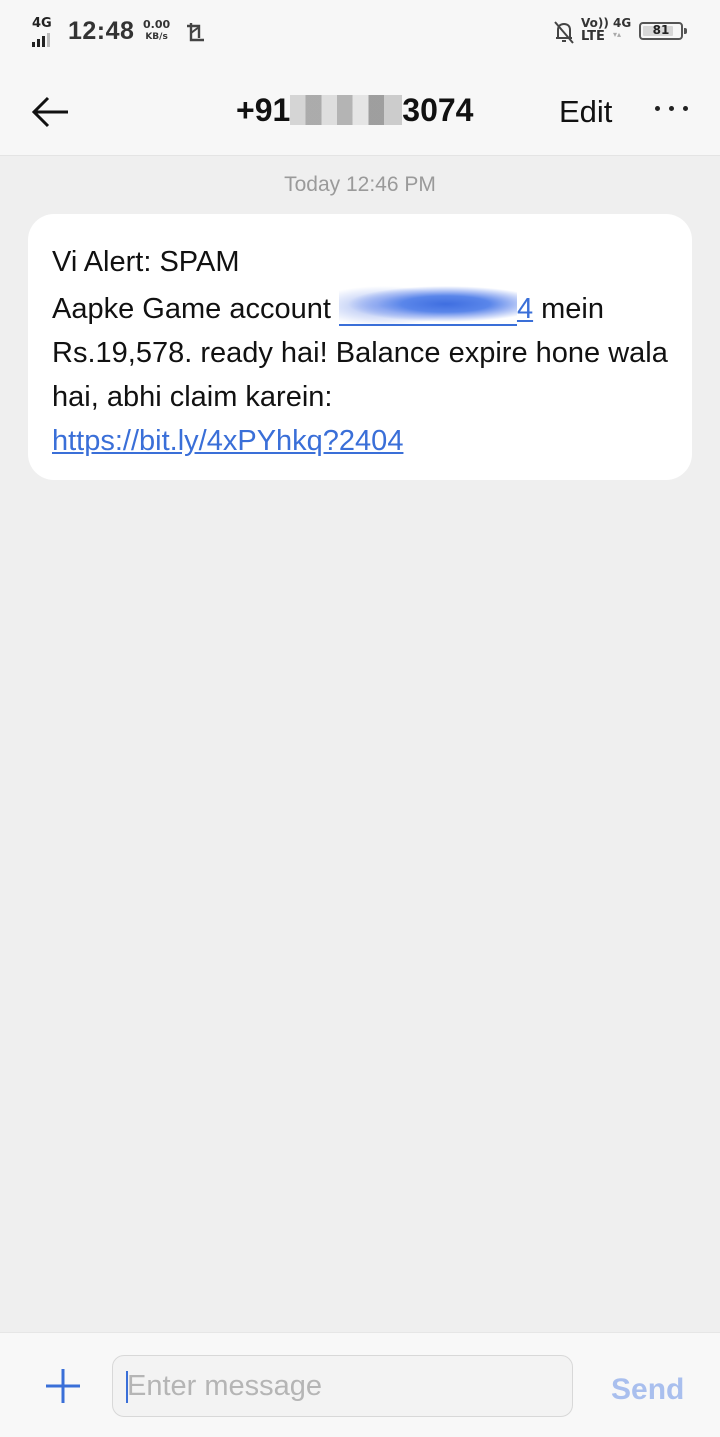 Image resolution: width=720 pixels, height=1437 pixels. What do you see at coordinates (157, 24) in the screenshot?
I see `network-speed-value: 0.00` at bounding box center [157, 24].